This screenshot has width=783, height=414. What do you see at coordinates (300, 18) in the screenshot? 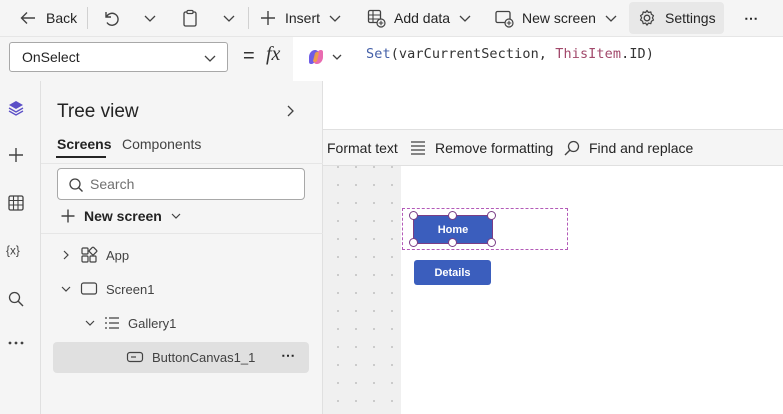
I see `insert-button: Insert` at bounding box center [300, 18].